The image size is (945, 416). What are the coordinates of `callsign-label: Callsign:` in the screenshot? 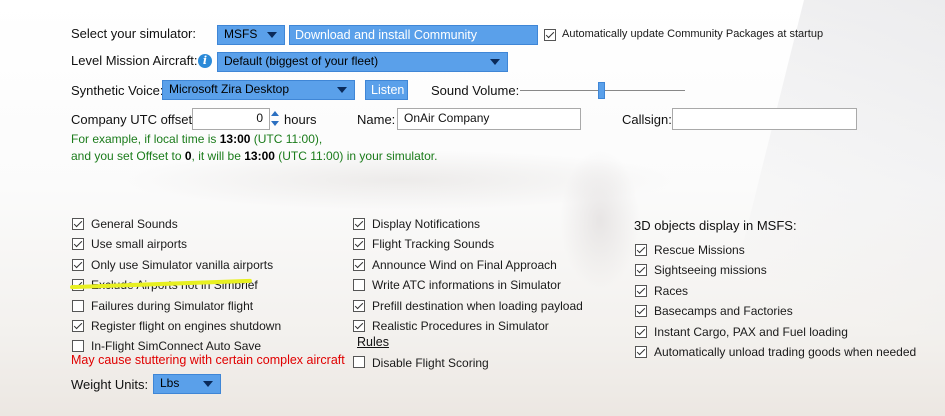 It's located at (647, 119).